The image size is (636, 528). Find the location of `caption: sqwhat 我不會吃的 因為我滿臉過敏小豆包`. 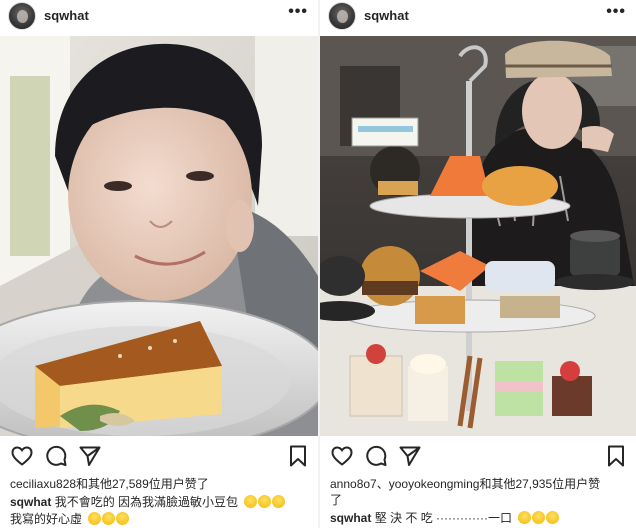

caption: sqwhat 我不會吃的 因為我滿臉過敏小豆包 is located at coordinates (162, 502).